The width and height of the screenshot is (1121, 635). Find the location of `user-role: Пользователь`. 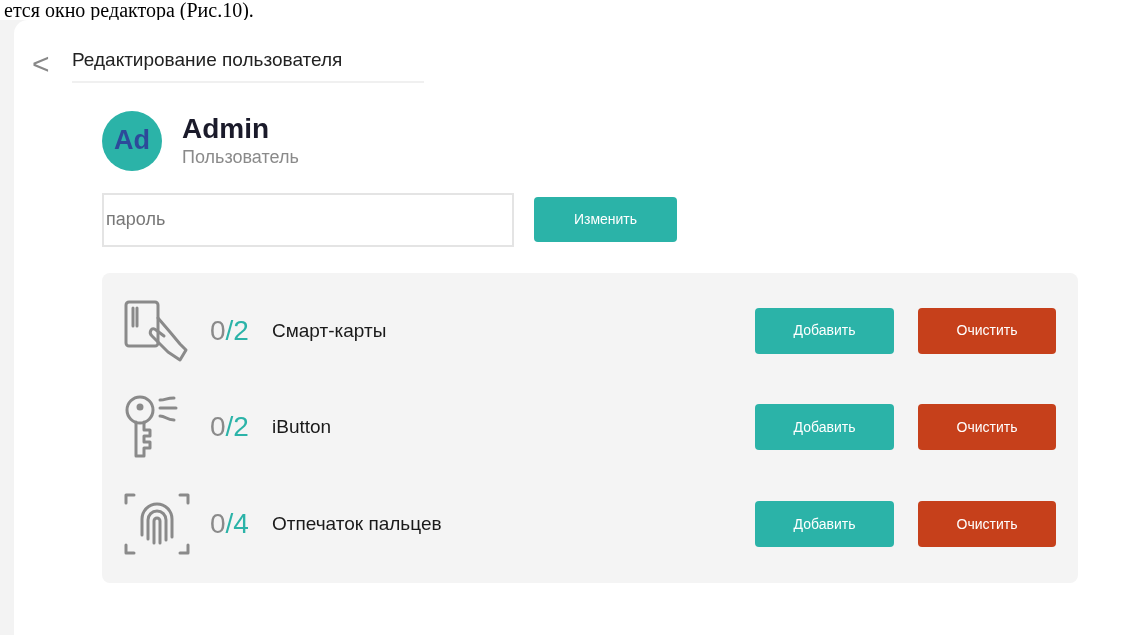

user-role: Пользователь is located at coordinates (240, 157).